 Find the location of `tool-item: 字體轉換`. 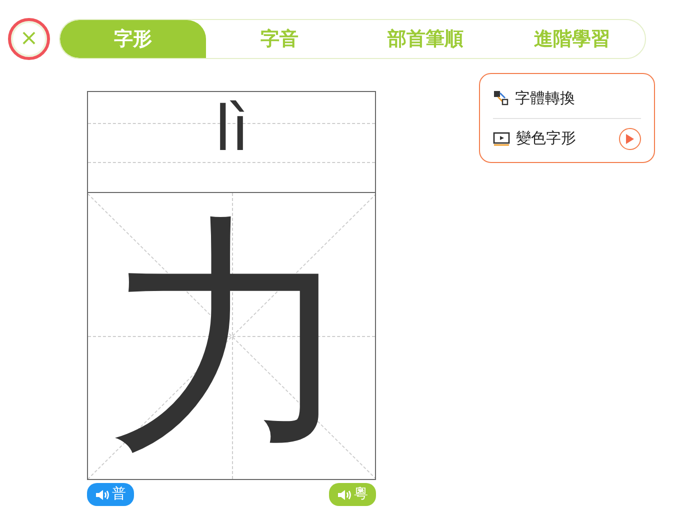

tool-item: 字體轉換 is located at coordinates (545, 98).